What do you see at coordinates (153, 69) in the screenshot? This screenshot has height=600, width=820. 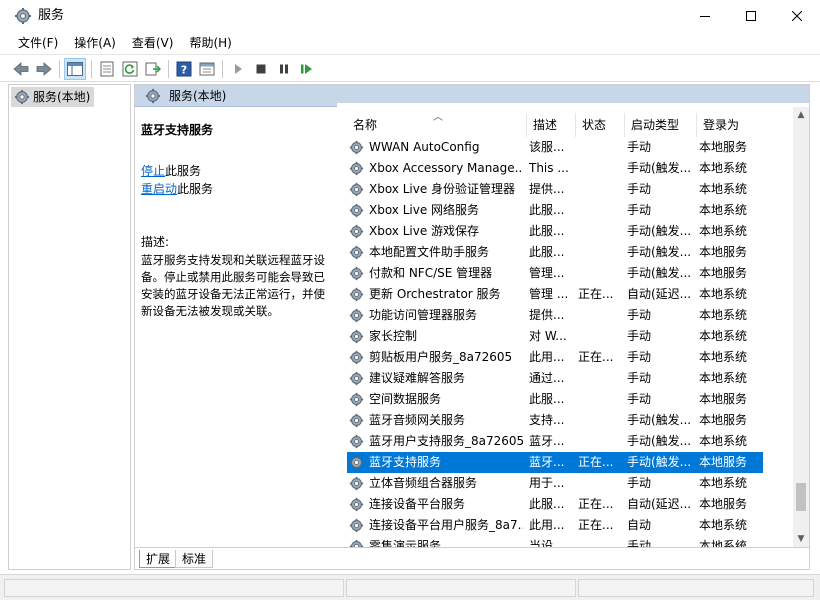 I see `export-list-icon` at bounding box center [153, 69].